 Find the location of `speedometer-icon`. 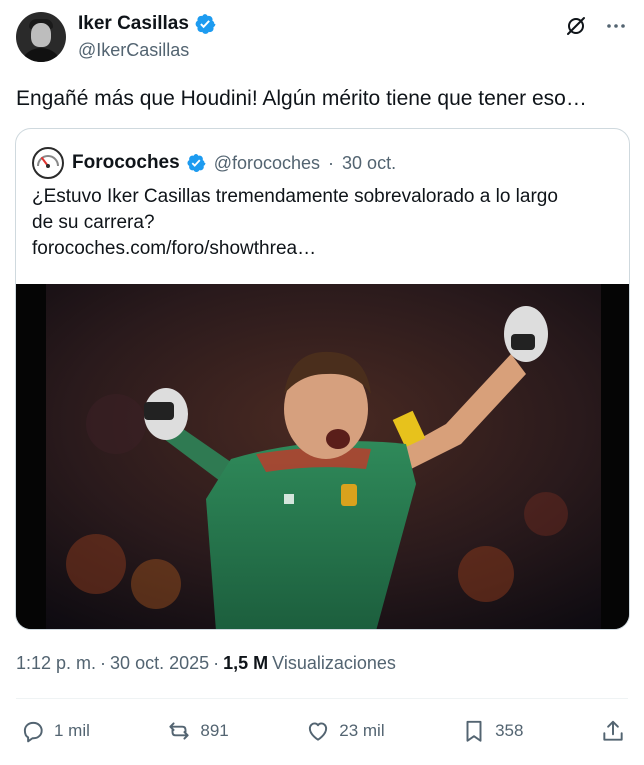

speedometer-icon is located at coordinates (48, 161).